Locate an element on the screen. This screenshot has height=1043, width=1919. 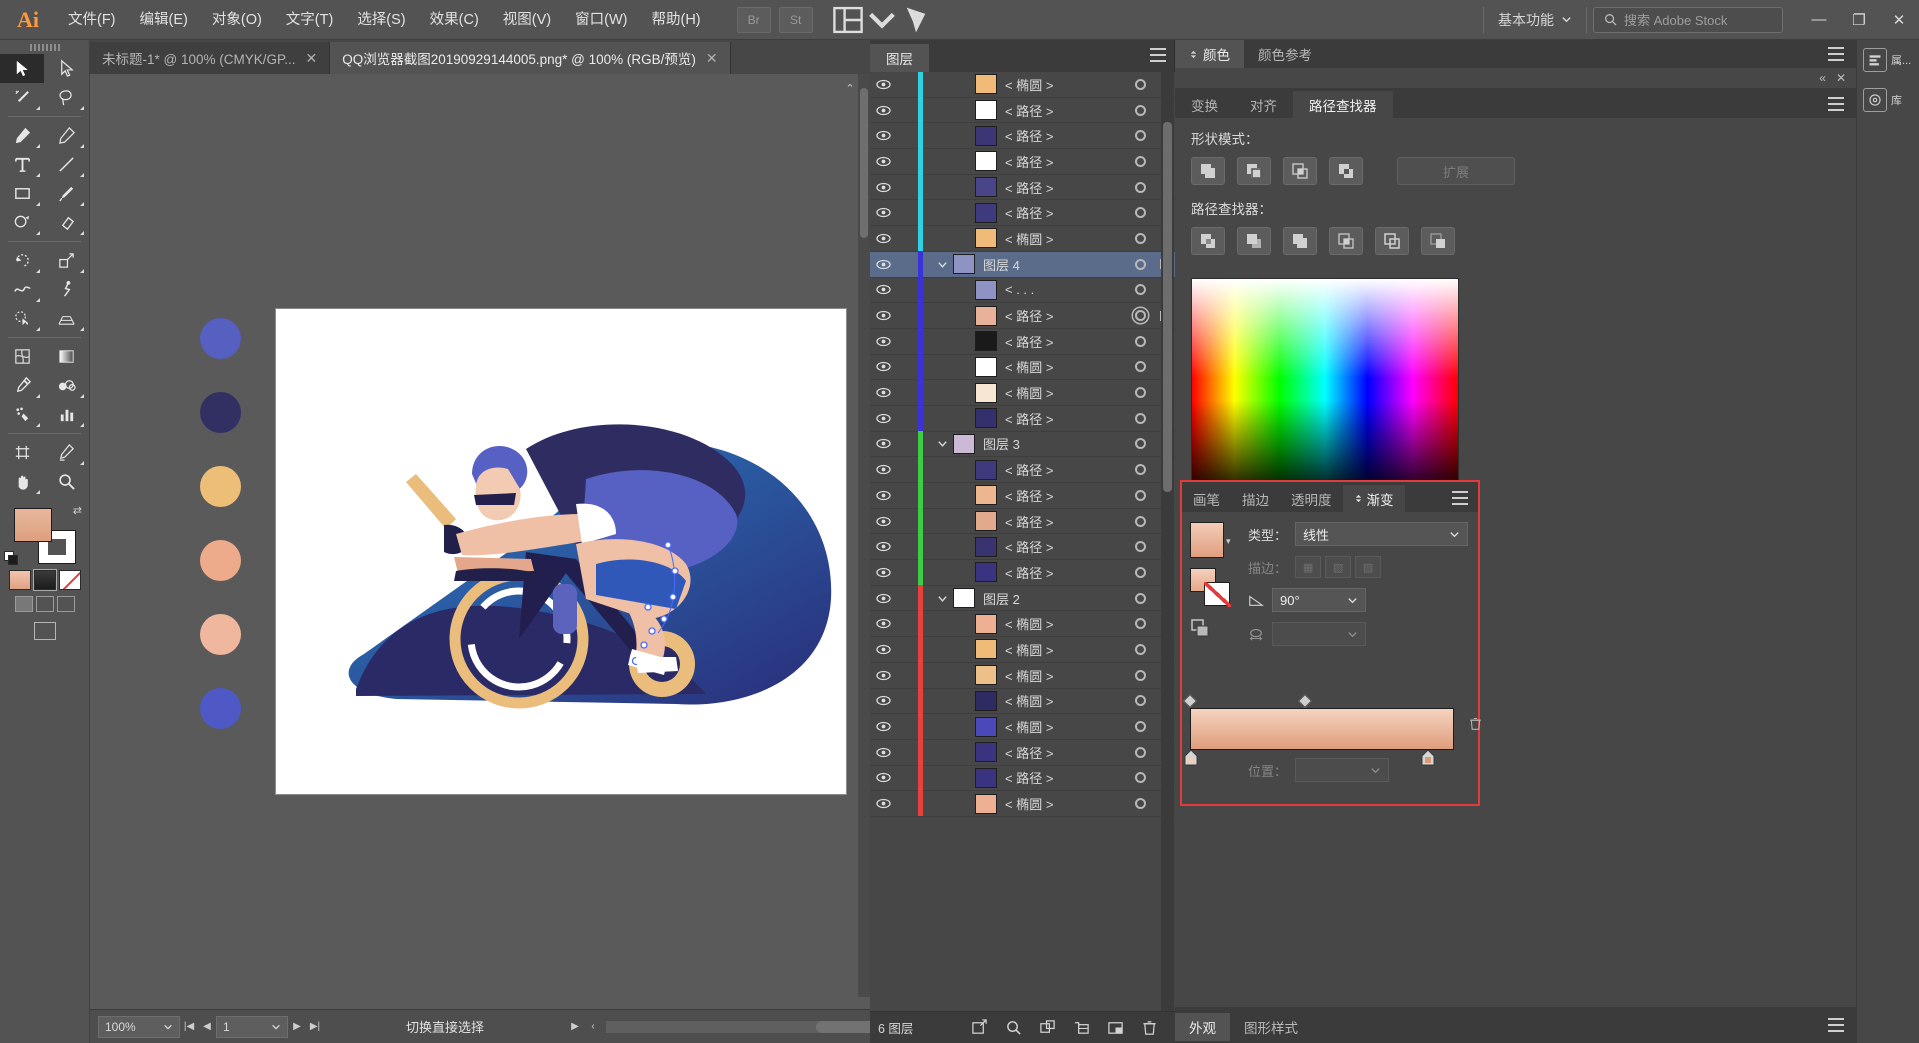
reverse-gradient-icon is located at coordinates (1202, 629).